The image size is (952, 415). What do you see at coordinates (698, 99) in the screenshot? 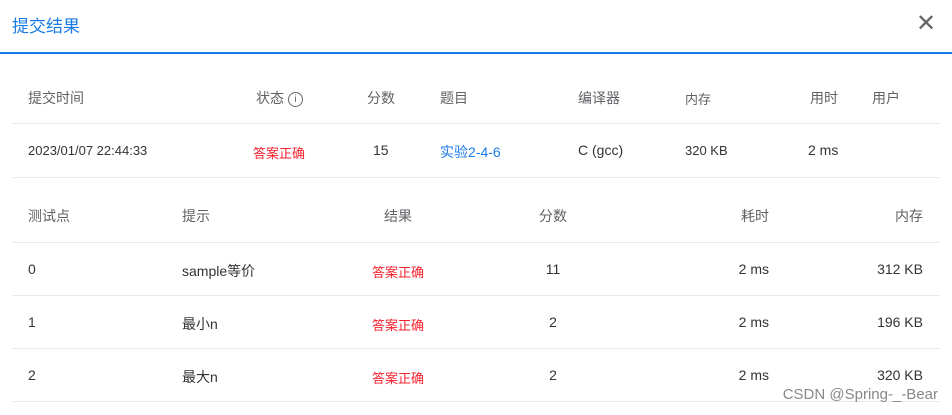
I see `header-memory: 内存` at bounding box center [698, 99].